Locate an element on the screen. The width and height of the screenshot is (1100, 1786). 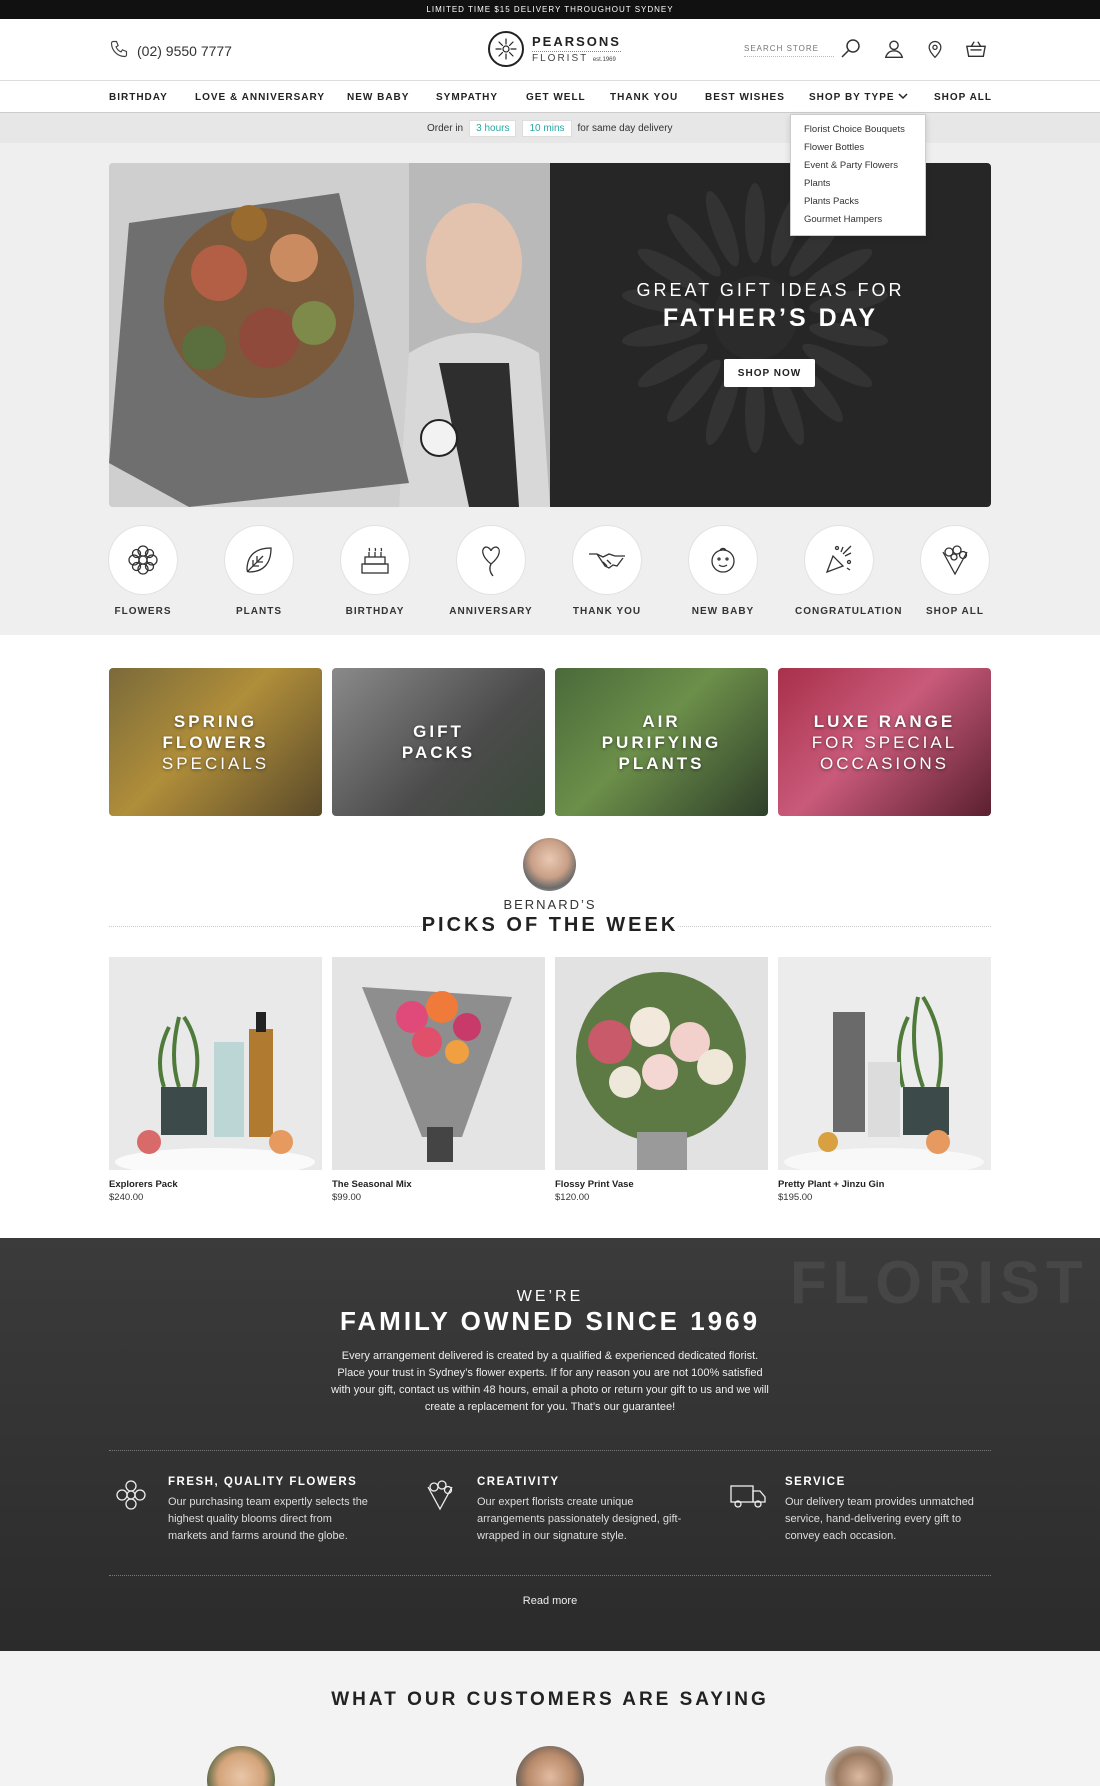
site-header: (02) 9550 7777 PEARSONS FLORIST est.1969 is located at coordinates (550, 50).